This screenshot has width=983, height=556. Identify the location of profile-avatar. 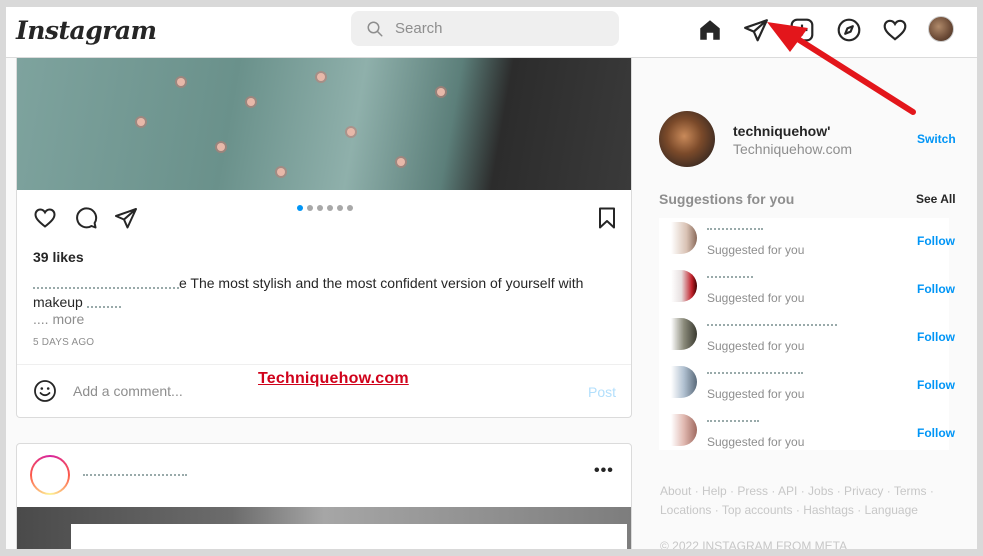
(941, 29).